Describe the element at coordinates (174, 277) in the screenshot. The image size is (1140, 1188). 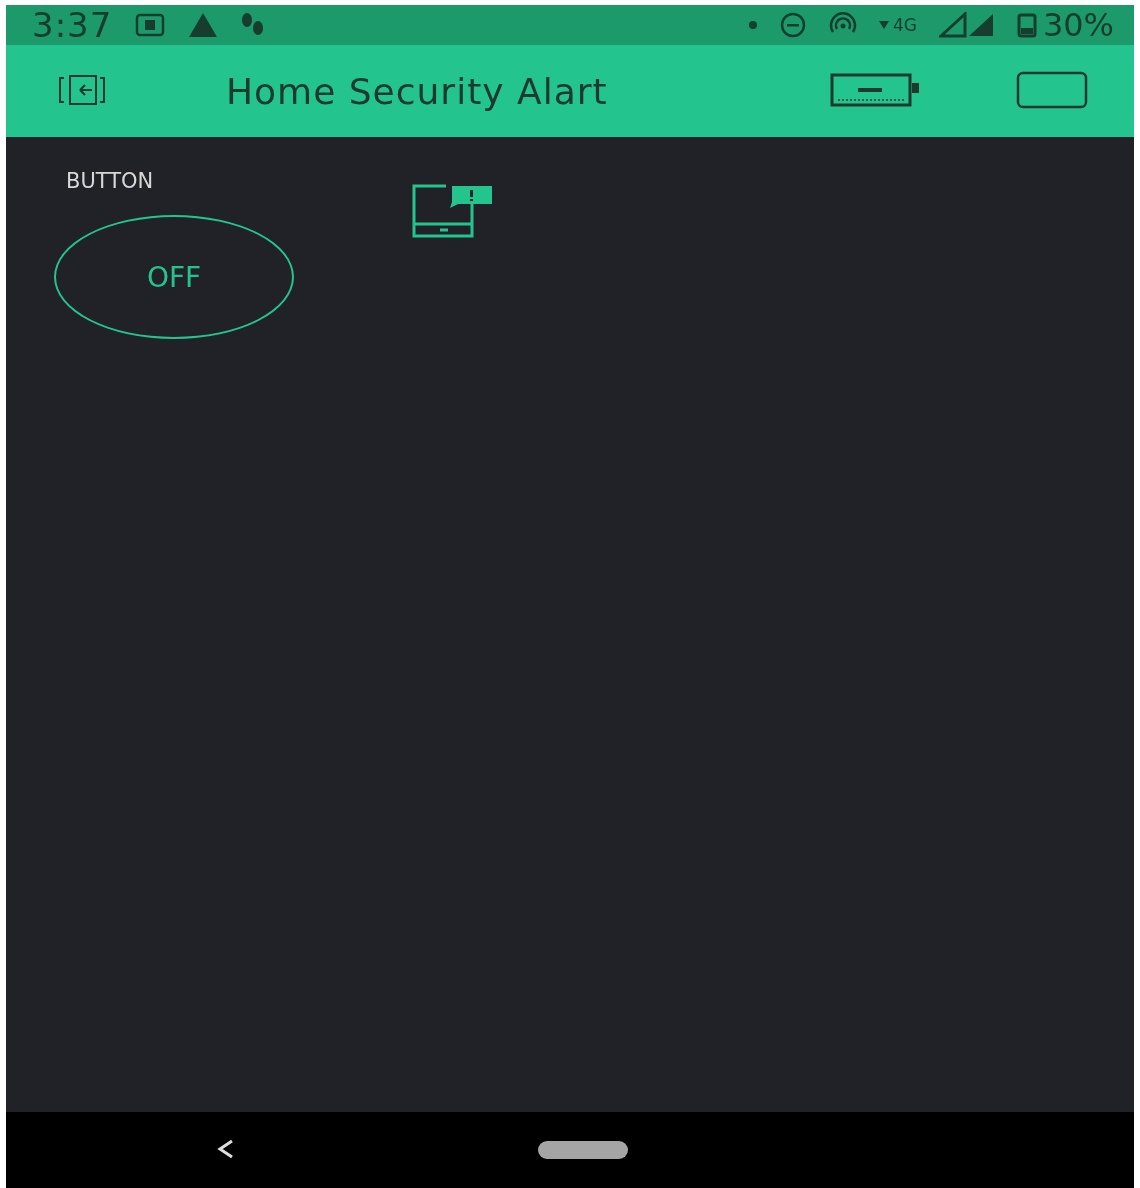
I see `toggle-button: OFF` at that location.